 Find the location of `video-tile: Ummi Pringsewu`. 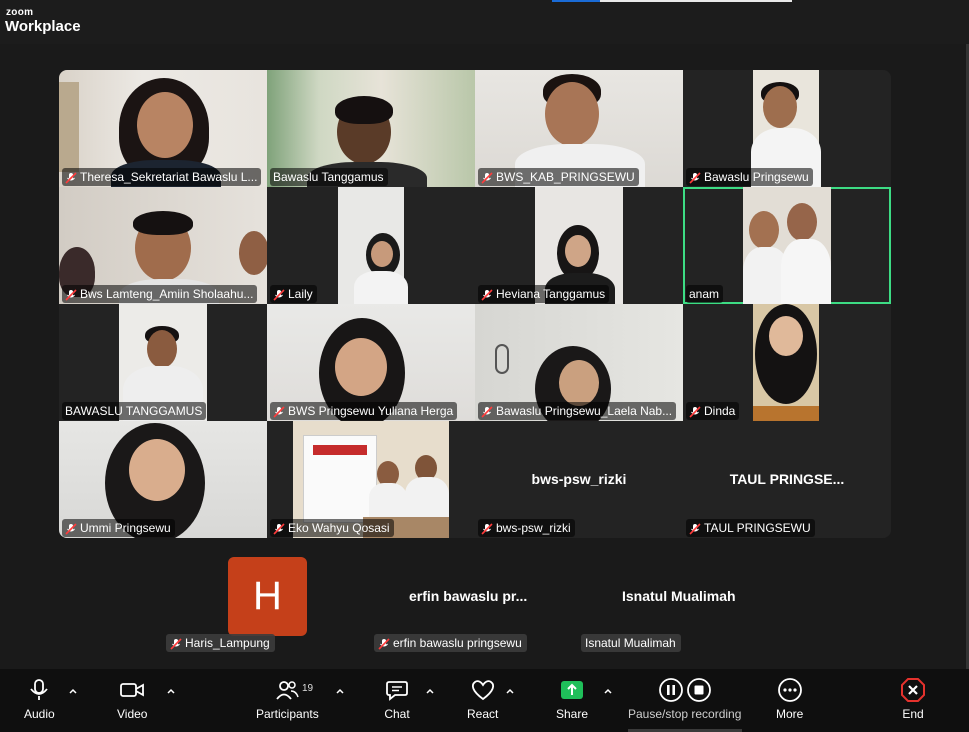

video-tile: Ummi Pringsewu is located at coordinates (163, 479).